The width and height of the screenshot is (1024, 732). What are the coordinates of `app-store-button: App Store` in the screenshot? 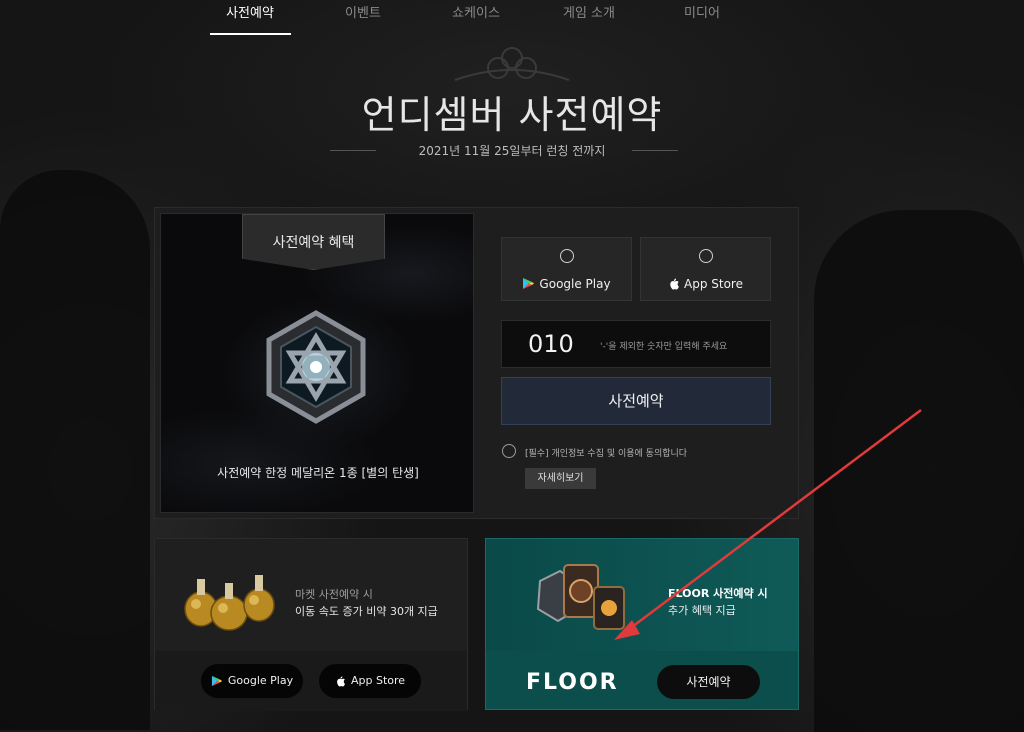 It's located at (370, 681).